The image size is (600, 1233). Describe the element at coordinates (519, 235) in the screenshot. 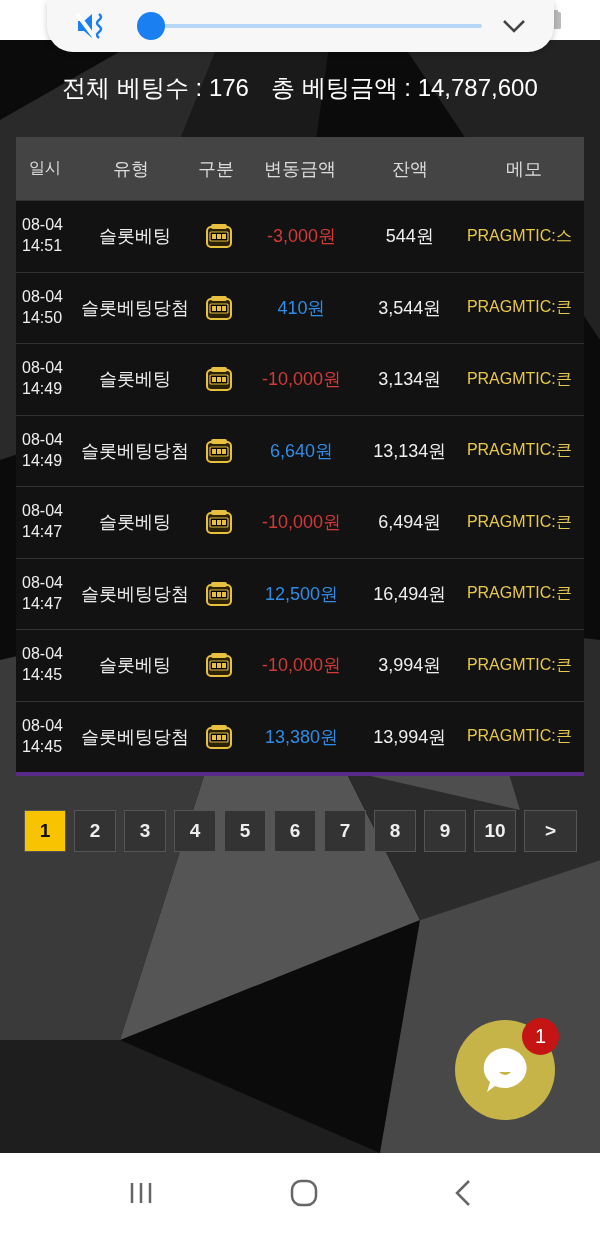

I see `memo-cell-text: PRAGMTIC:스` at that location.